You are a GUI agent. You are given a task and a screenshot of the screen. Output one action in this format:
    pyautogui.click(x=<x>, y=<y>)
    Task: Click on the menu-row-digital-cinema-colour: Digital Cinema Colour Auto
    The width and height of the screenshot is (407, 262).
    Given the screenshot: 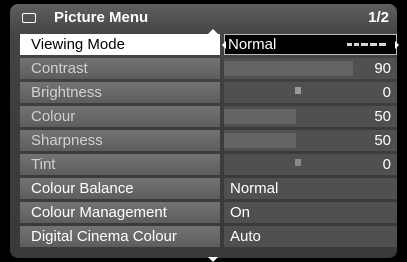 What is the action you would take?
    pyautogui.click(x=208, y=236)
    